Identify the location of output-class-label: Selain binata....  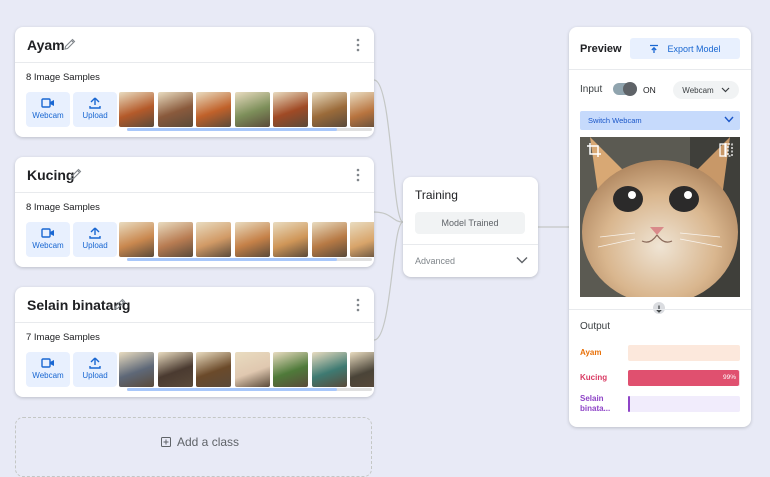
(595, 403).